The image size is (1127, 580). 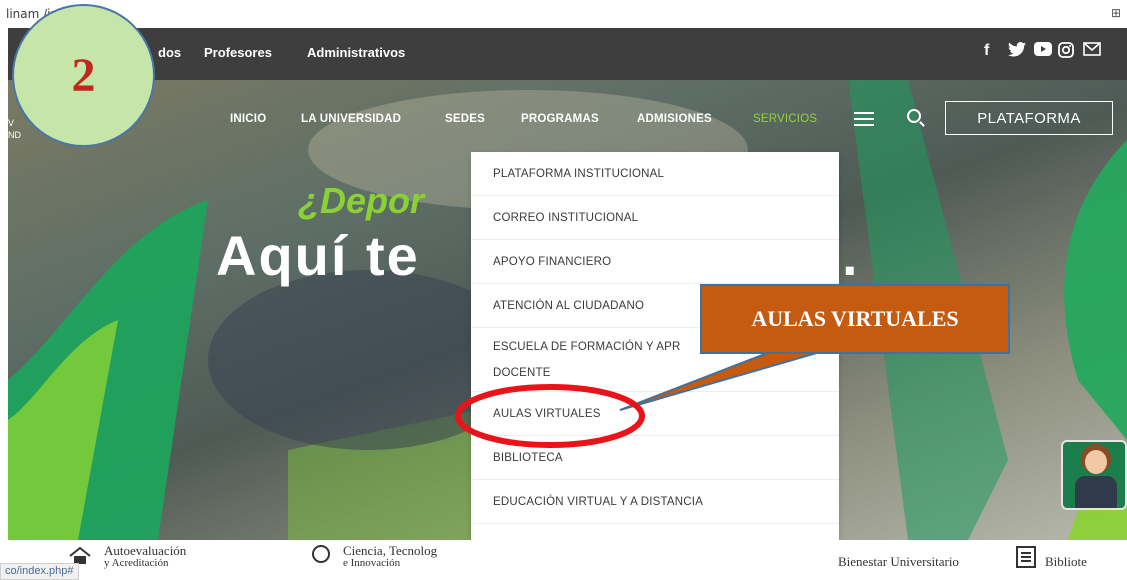 I want to click on callout-text: AULAS VIRTUALES, so click(x=855, y=318).